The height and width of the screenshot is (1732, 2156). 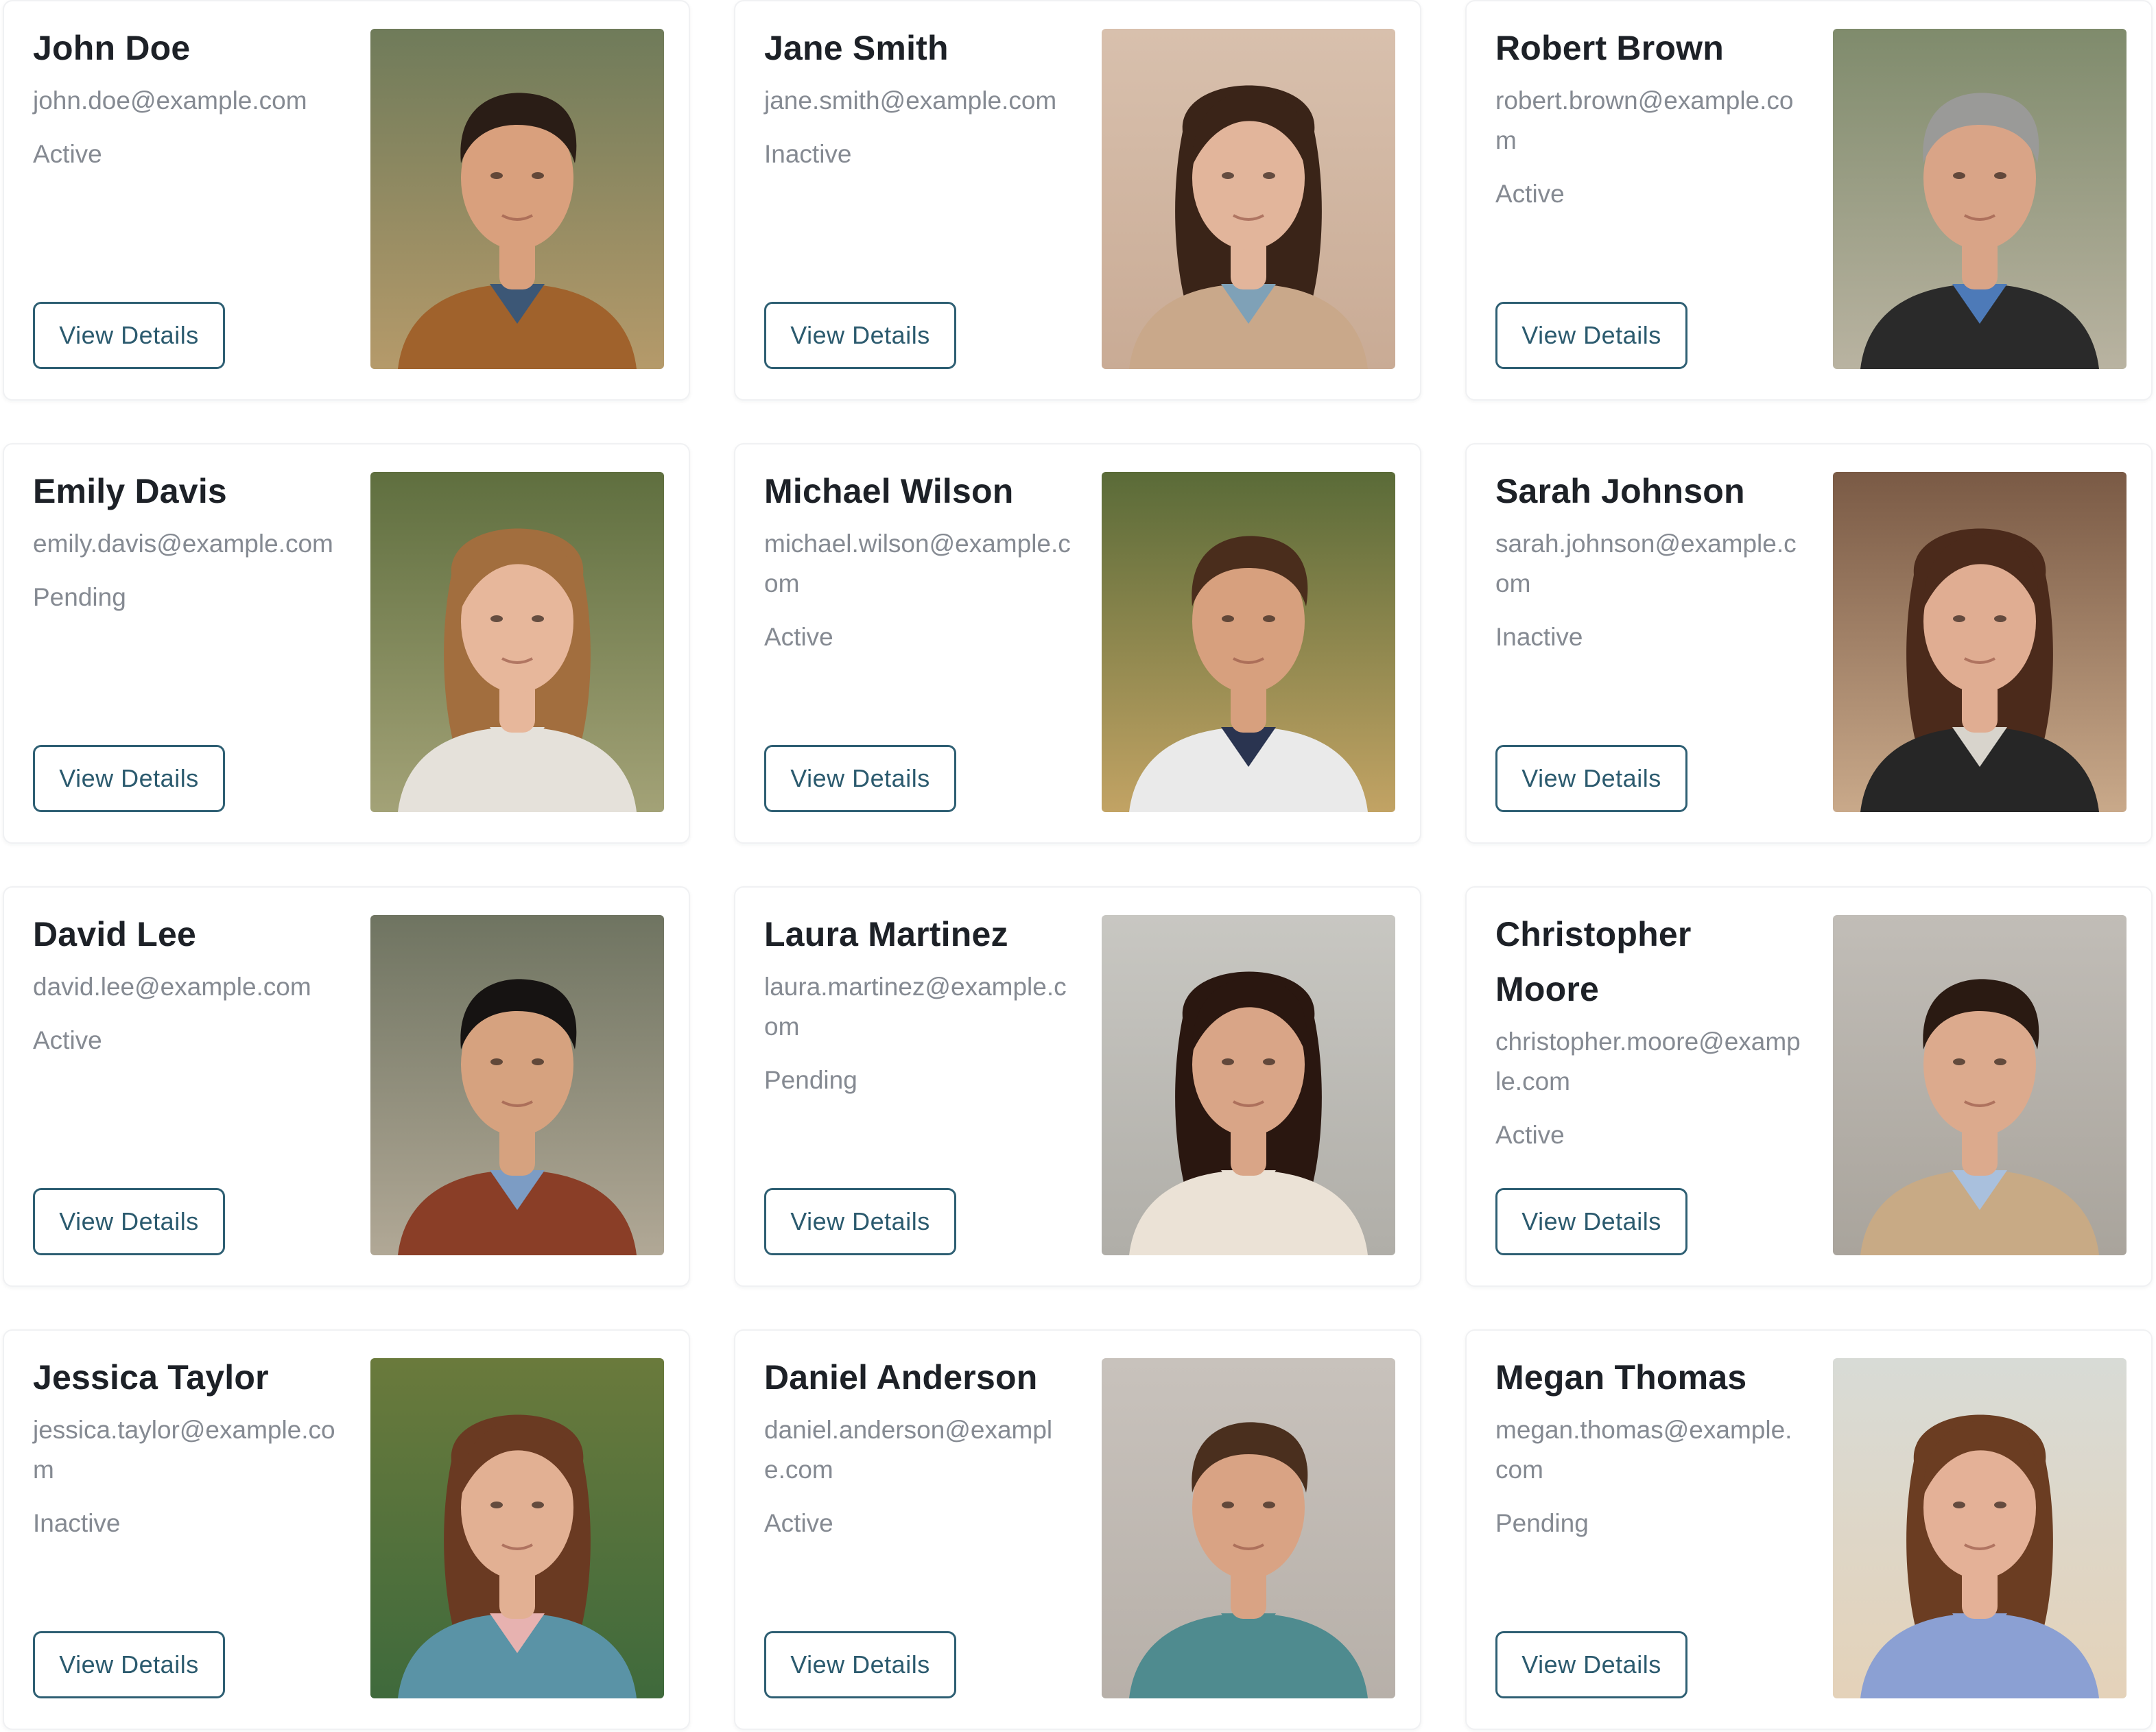 I want to click on user-name: Megan Thomas, so click(x=1621, y=1377).